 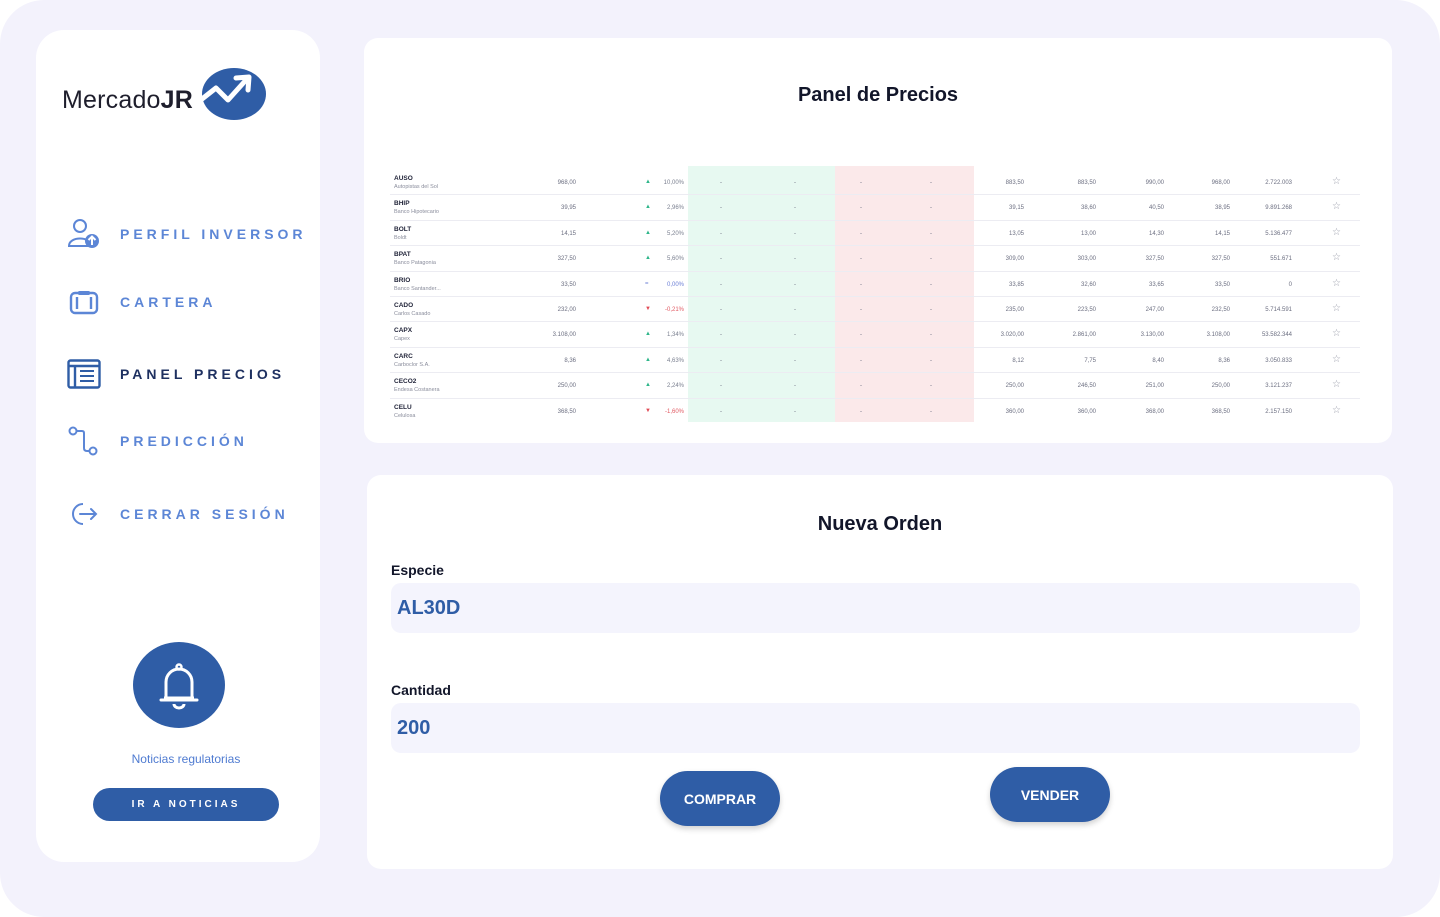 What do you see at coordinates (1278, 233) in the screenshot?
I see `row-volume: 5.136.477` at bounding box center [1278, 233].